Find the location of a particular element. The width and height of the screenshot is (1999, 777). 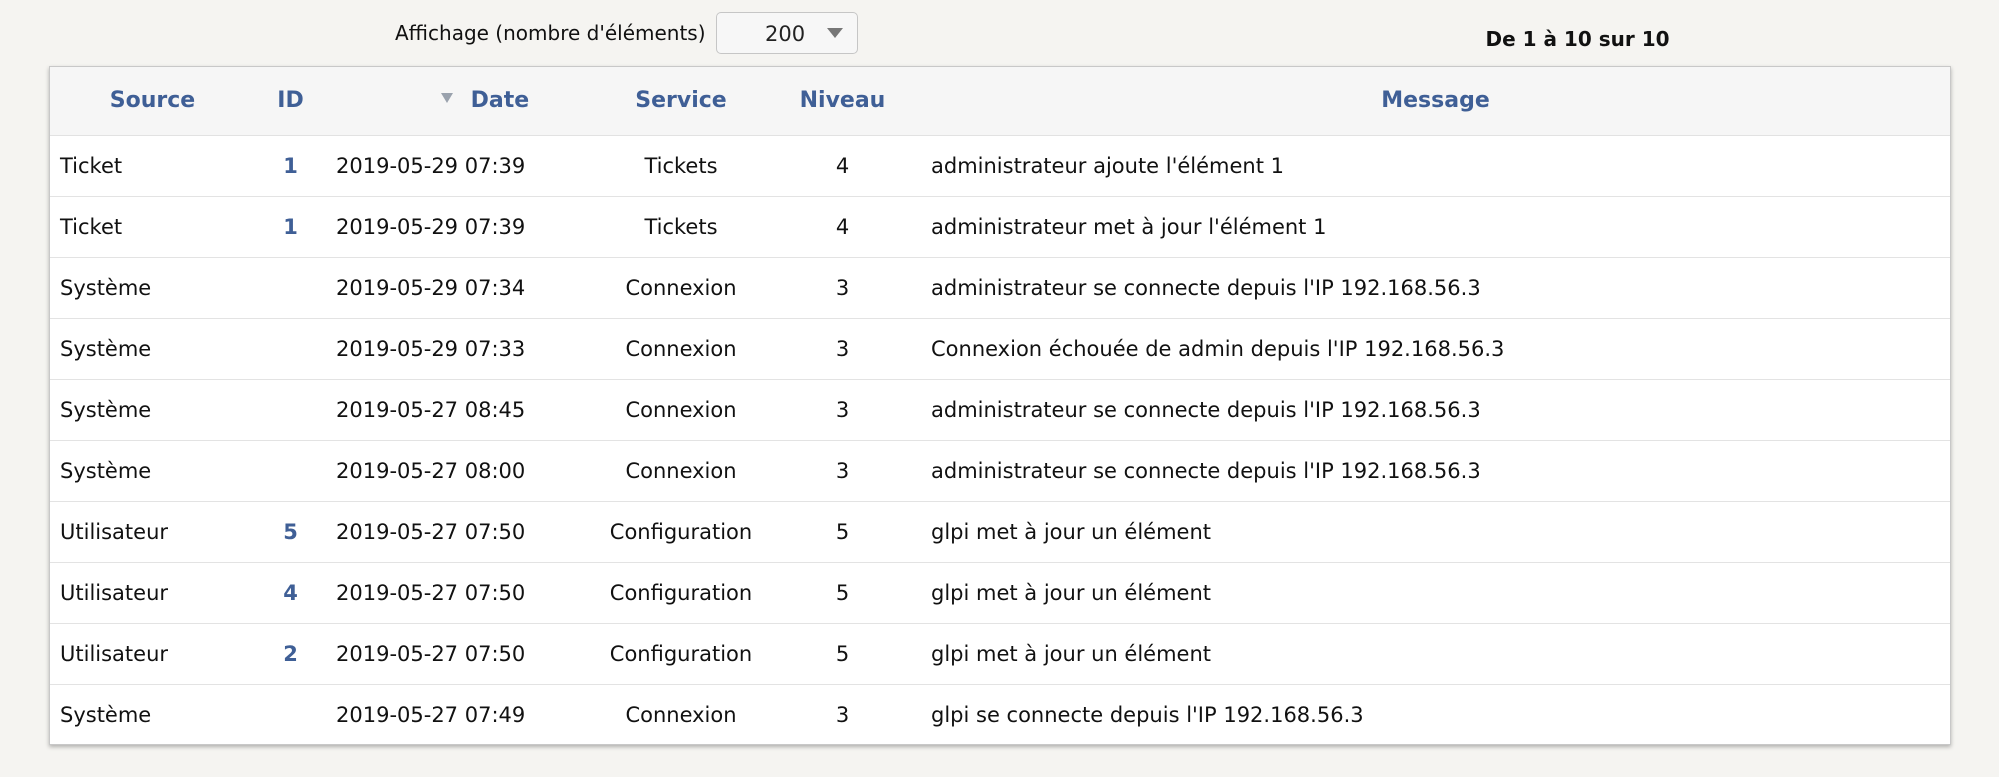

service-column-header: Service is located at coordinates (681, 101).